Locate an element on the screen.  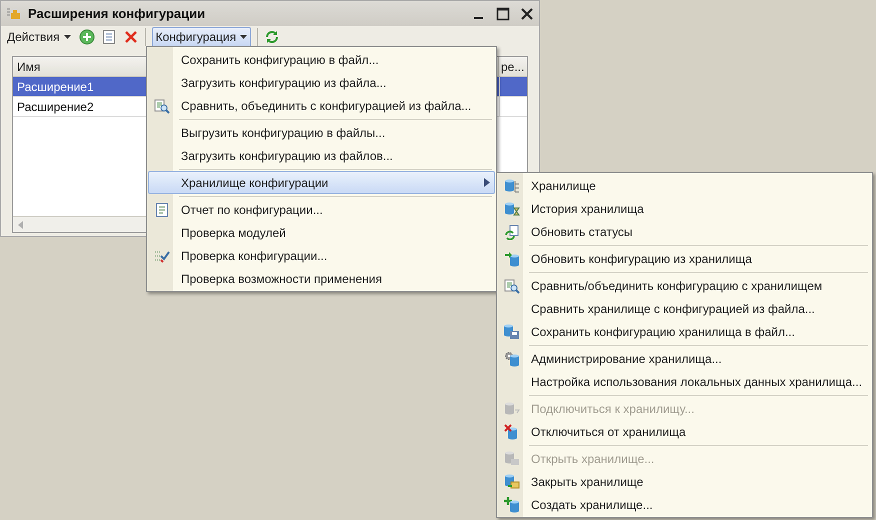
database-arrow-icon is located at coordinates (512, 258).